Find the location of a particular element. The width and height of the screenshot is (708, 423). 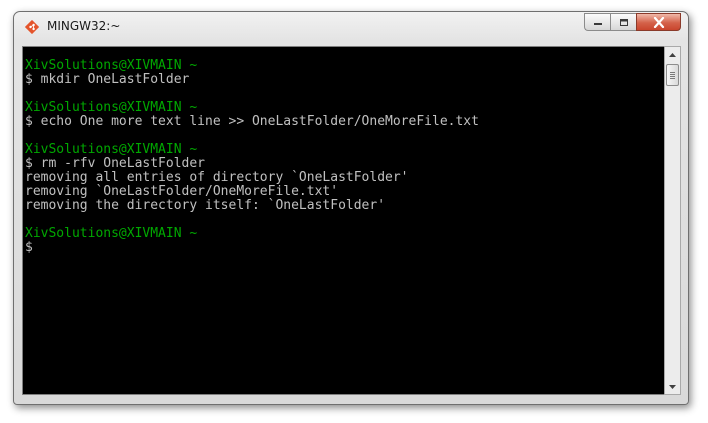

terminal-line-command: $ is located at coordinates (29, 247).